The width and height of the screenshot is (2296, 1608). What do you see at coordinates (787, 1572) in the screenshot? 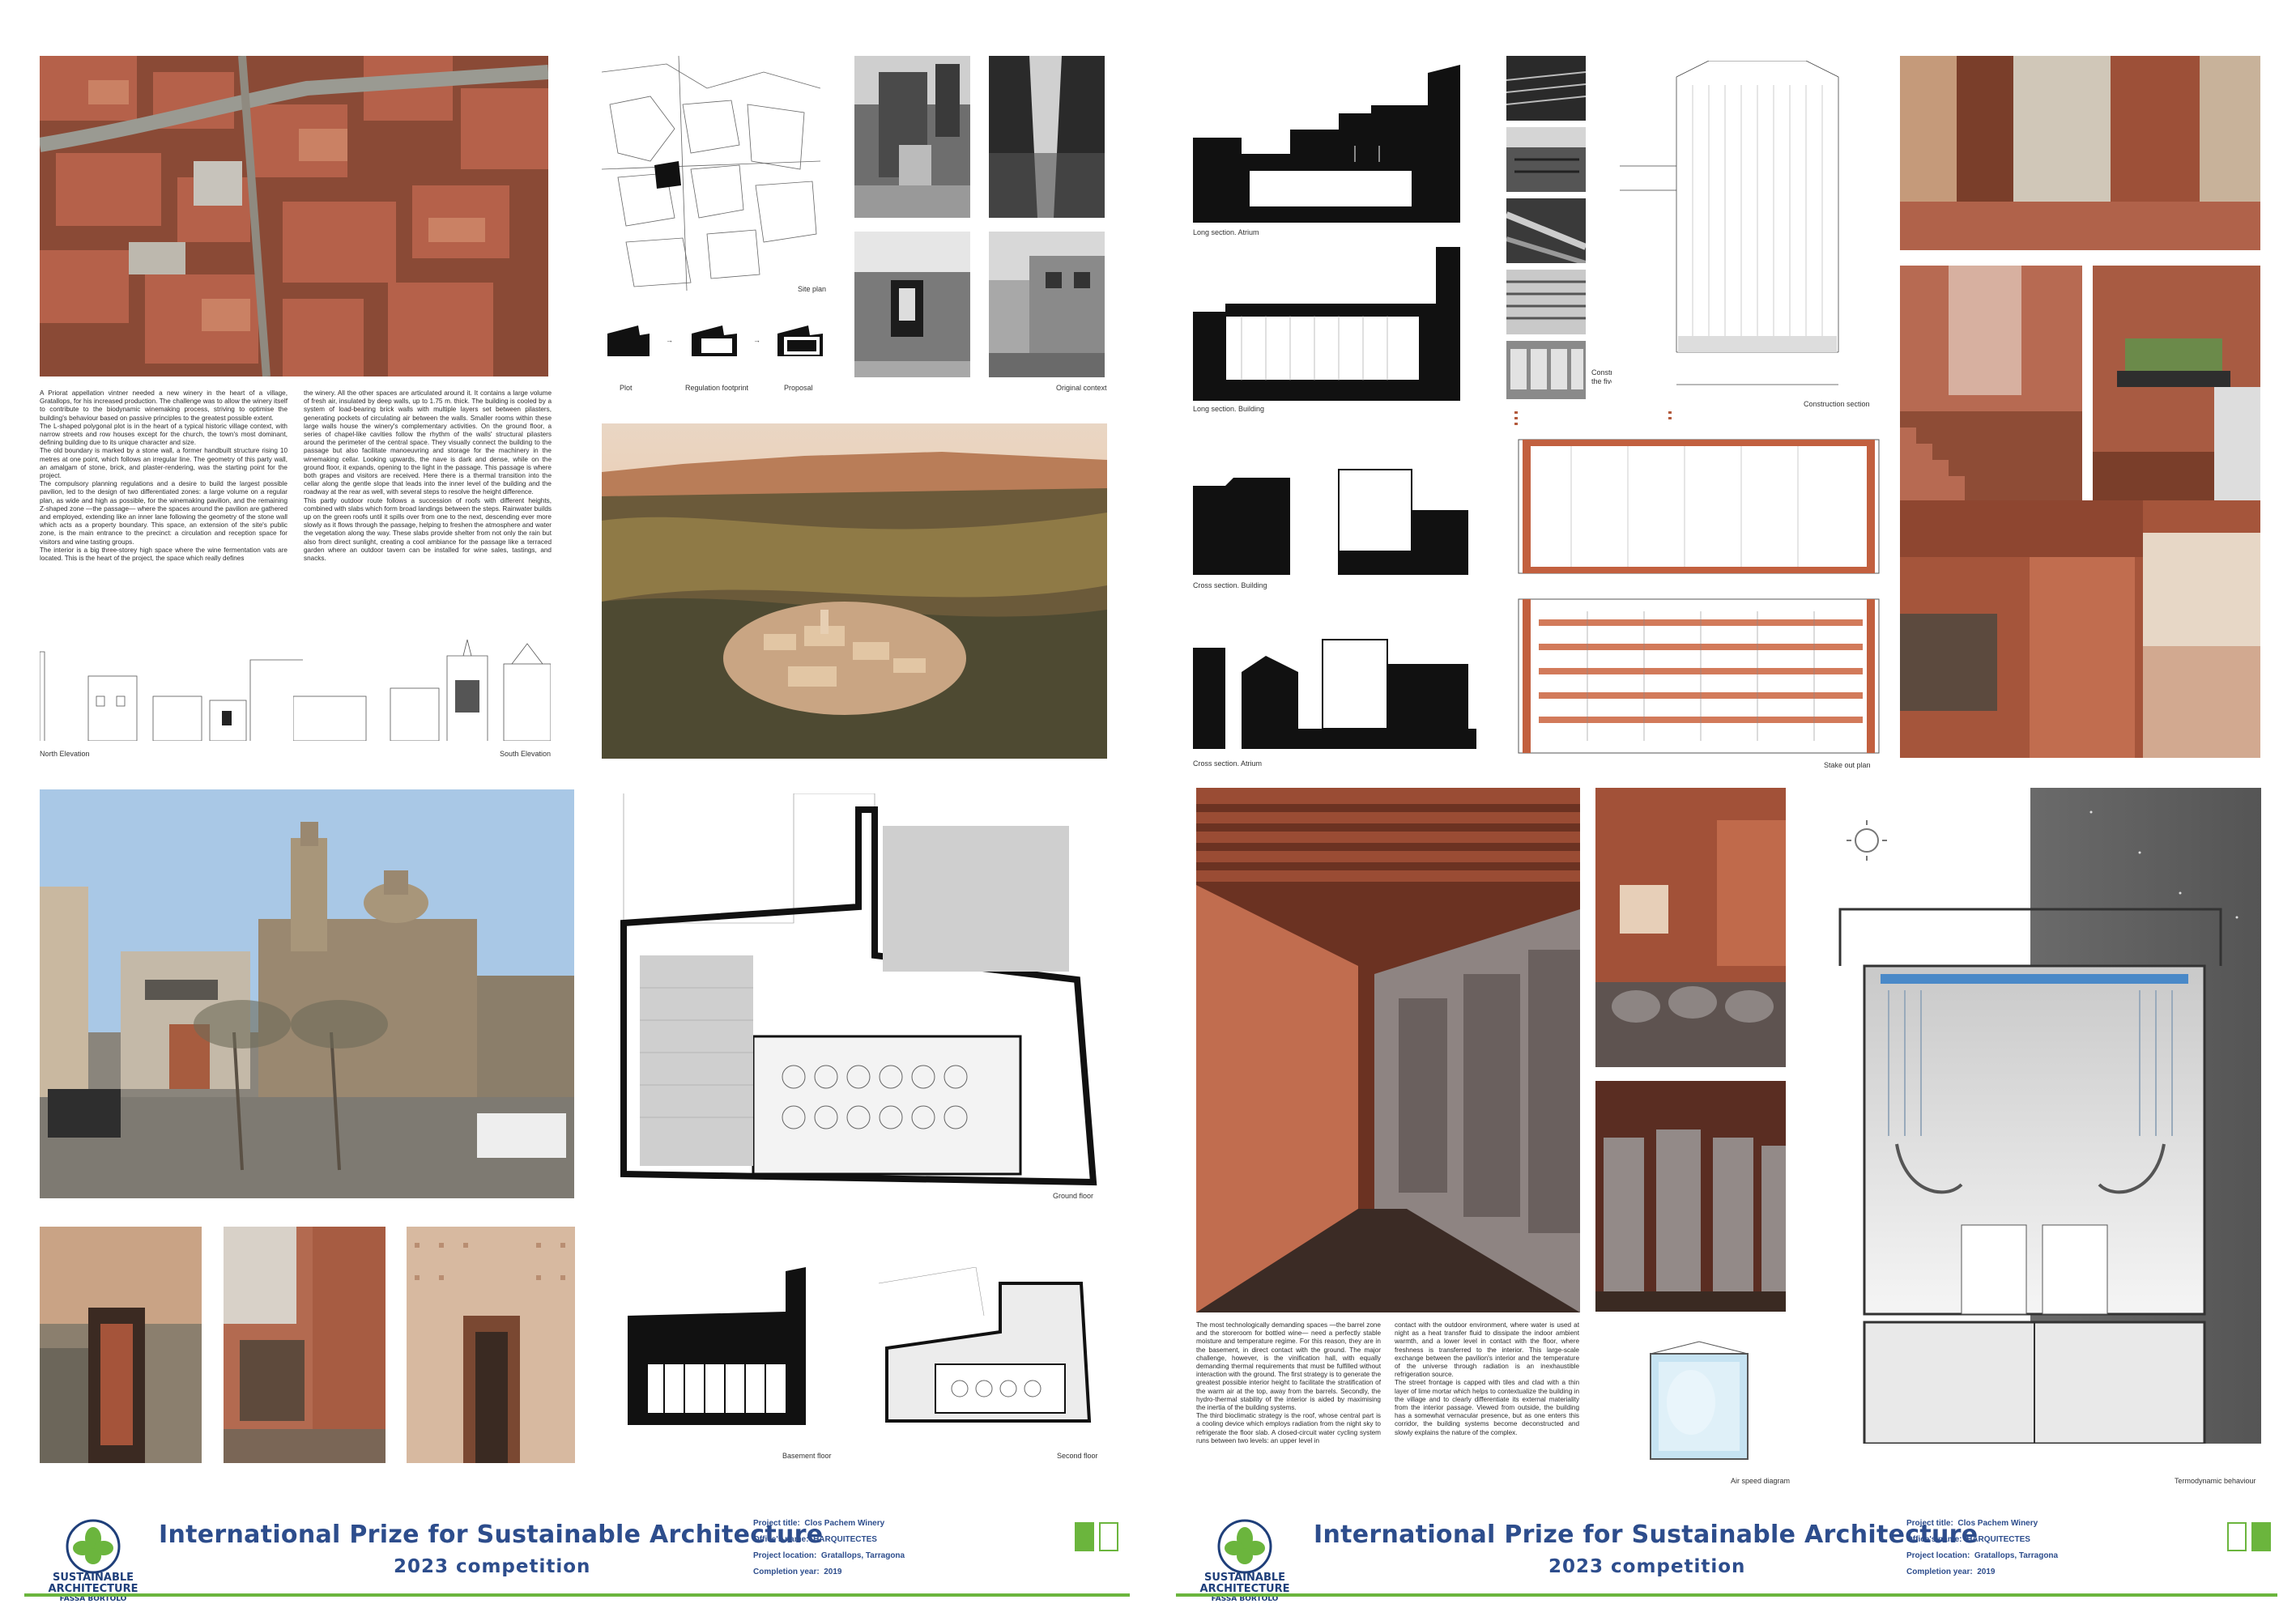
I see `label-year-left: Completion year:` at bounding box center [787, 1572].